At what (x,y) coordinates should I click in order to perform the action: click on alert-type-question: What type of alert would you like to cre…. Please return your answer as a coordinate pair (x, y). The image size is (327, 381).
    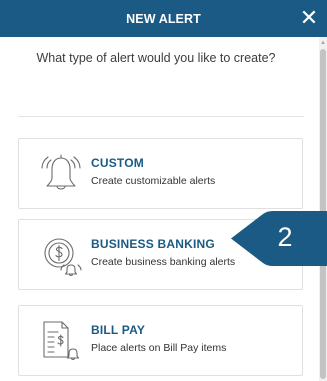
    Looking at the image, I should click on (156, 58).